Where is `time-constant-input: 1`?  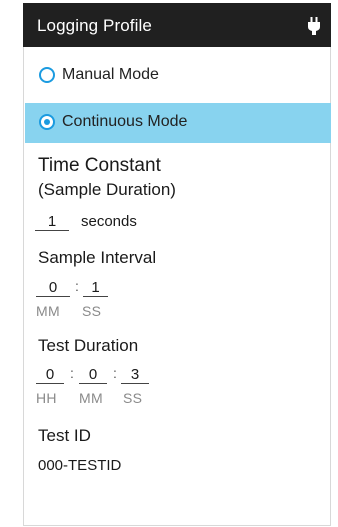
time-constant-input: 1 is located at coordinates (52, 222).